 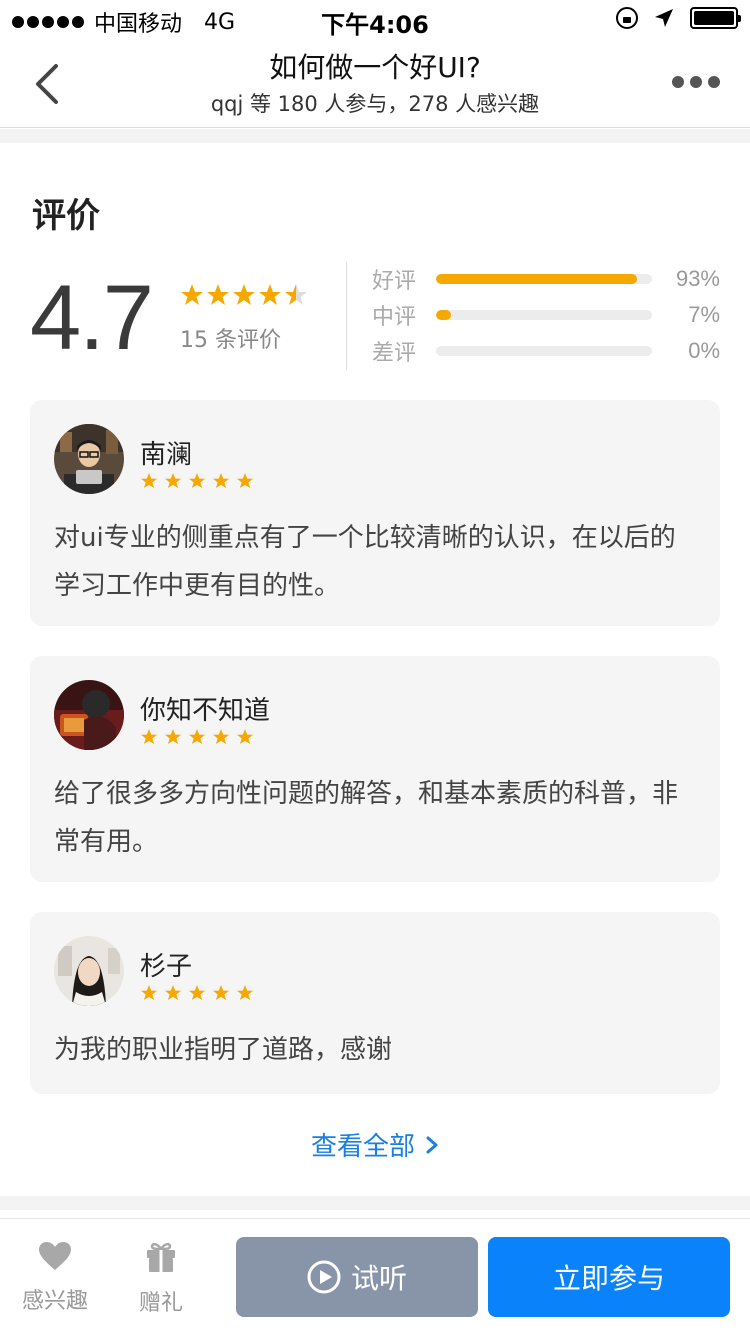 I want to click on interest-label: 感兴趣, so click(x=54, y=1301).